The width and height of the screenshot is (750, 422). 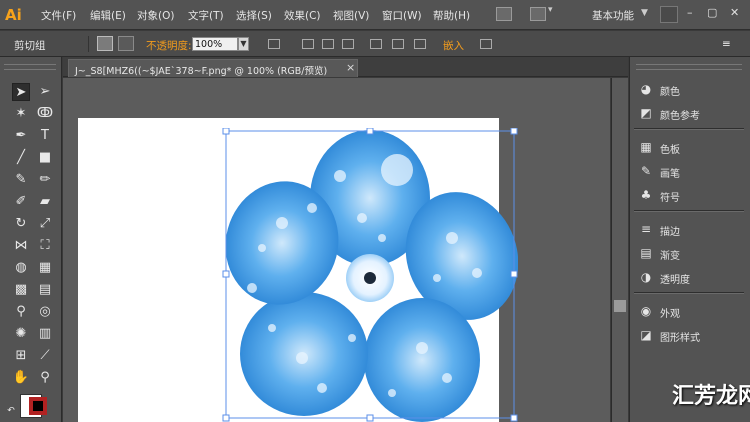 I want to click on stroke-icon: ≡, so click(x=646, y=229).